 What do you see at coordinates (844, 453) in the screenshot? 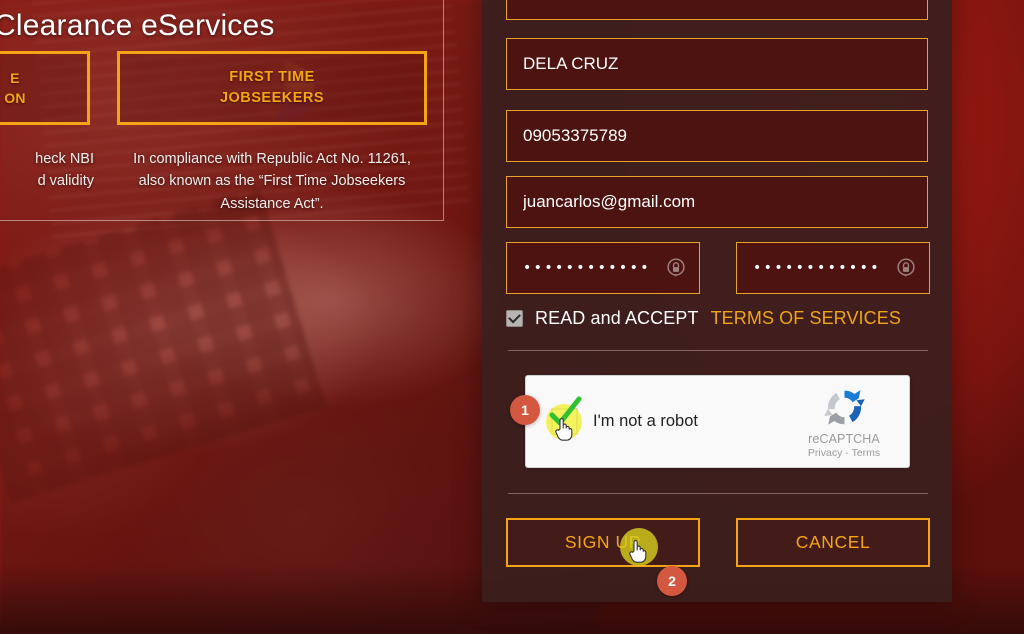
I see `recaptcha-legal-links: Privacy - Terms` at bounding box center [844, 453].